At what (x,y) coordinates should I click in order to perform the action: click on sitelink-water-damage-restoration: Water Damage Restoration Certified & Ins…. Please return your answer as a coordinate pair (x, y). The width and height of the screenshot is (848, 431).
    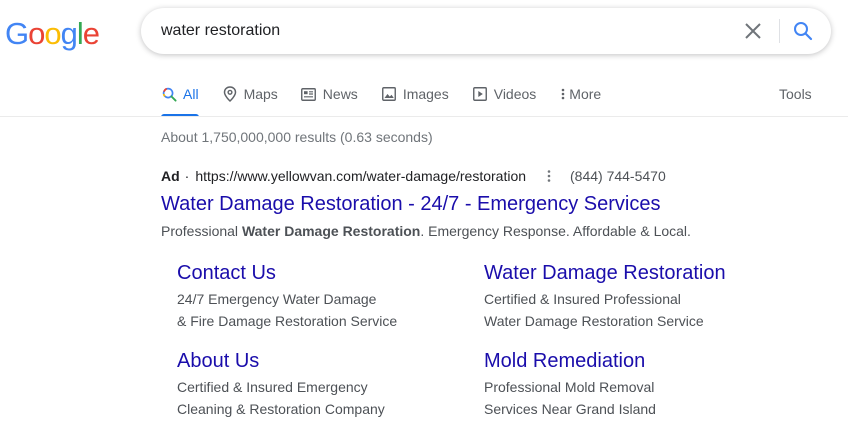
    Looking at the image, I should click on (634, 296).